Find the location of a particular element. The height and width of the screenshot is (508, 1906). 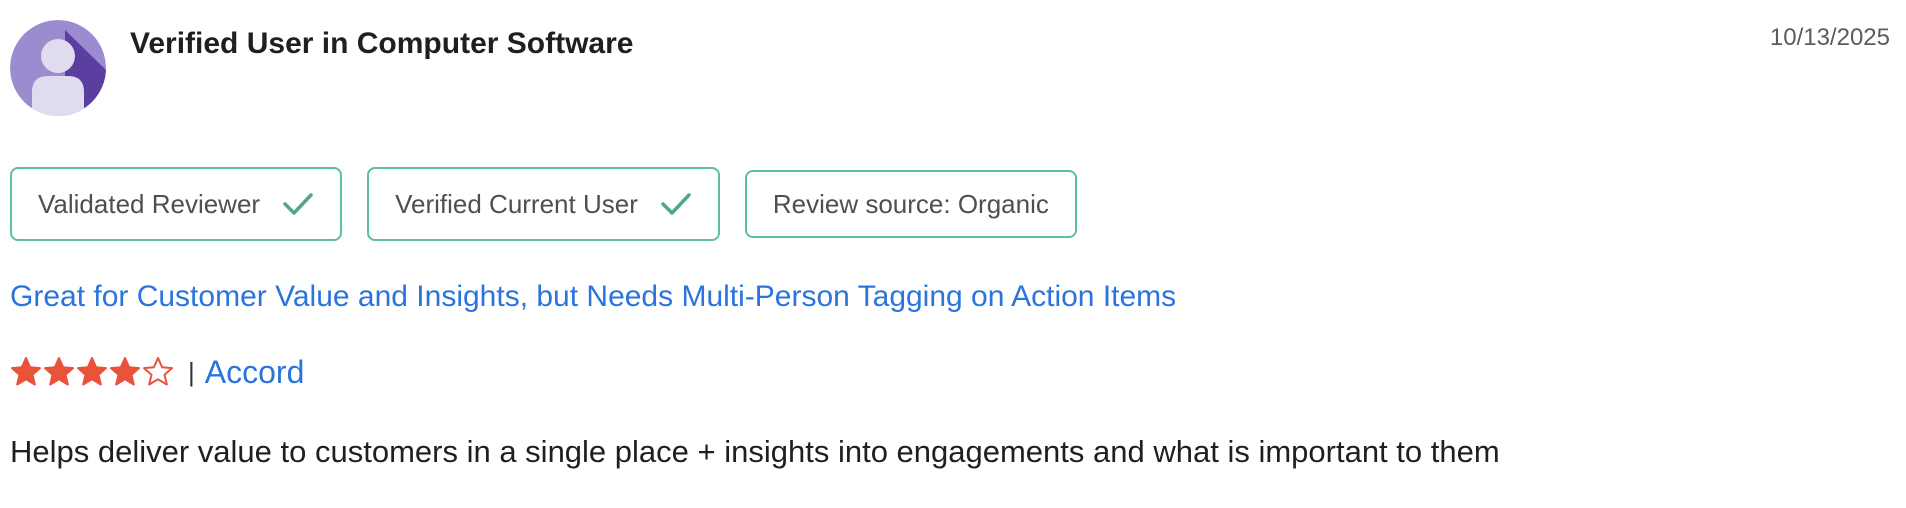

badge-label: Validated Reviewer is located at coordinates (149, 203).